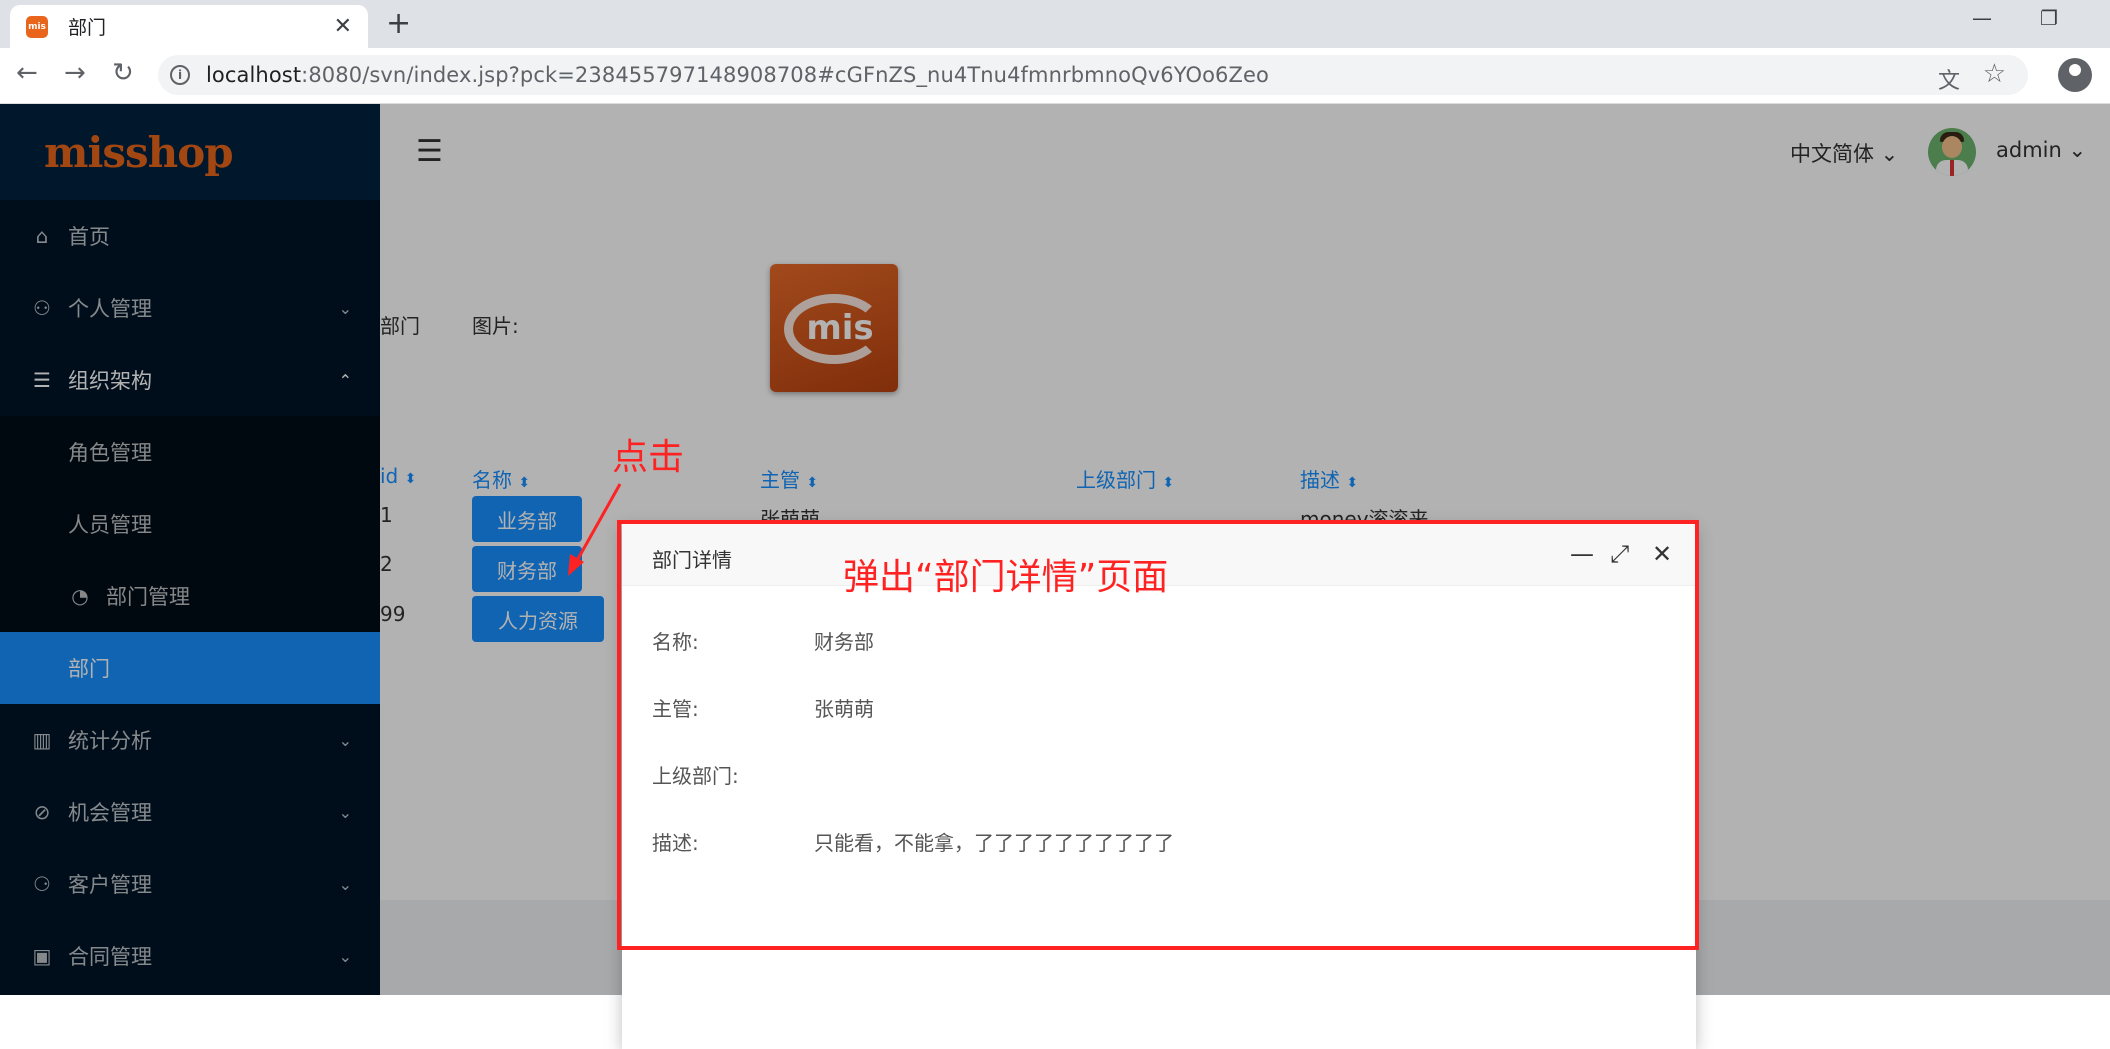 This screenshot has width=2110, height=1049. Describe the element at coordinates (675, 843) in the screenshot. I see `field-label-description: 描述:` at that location.